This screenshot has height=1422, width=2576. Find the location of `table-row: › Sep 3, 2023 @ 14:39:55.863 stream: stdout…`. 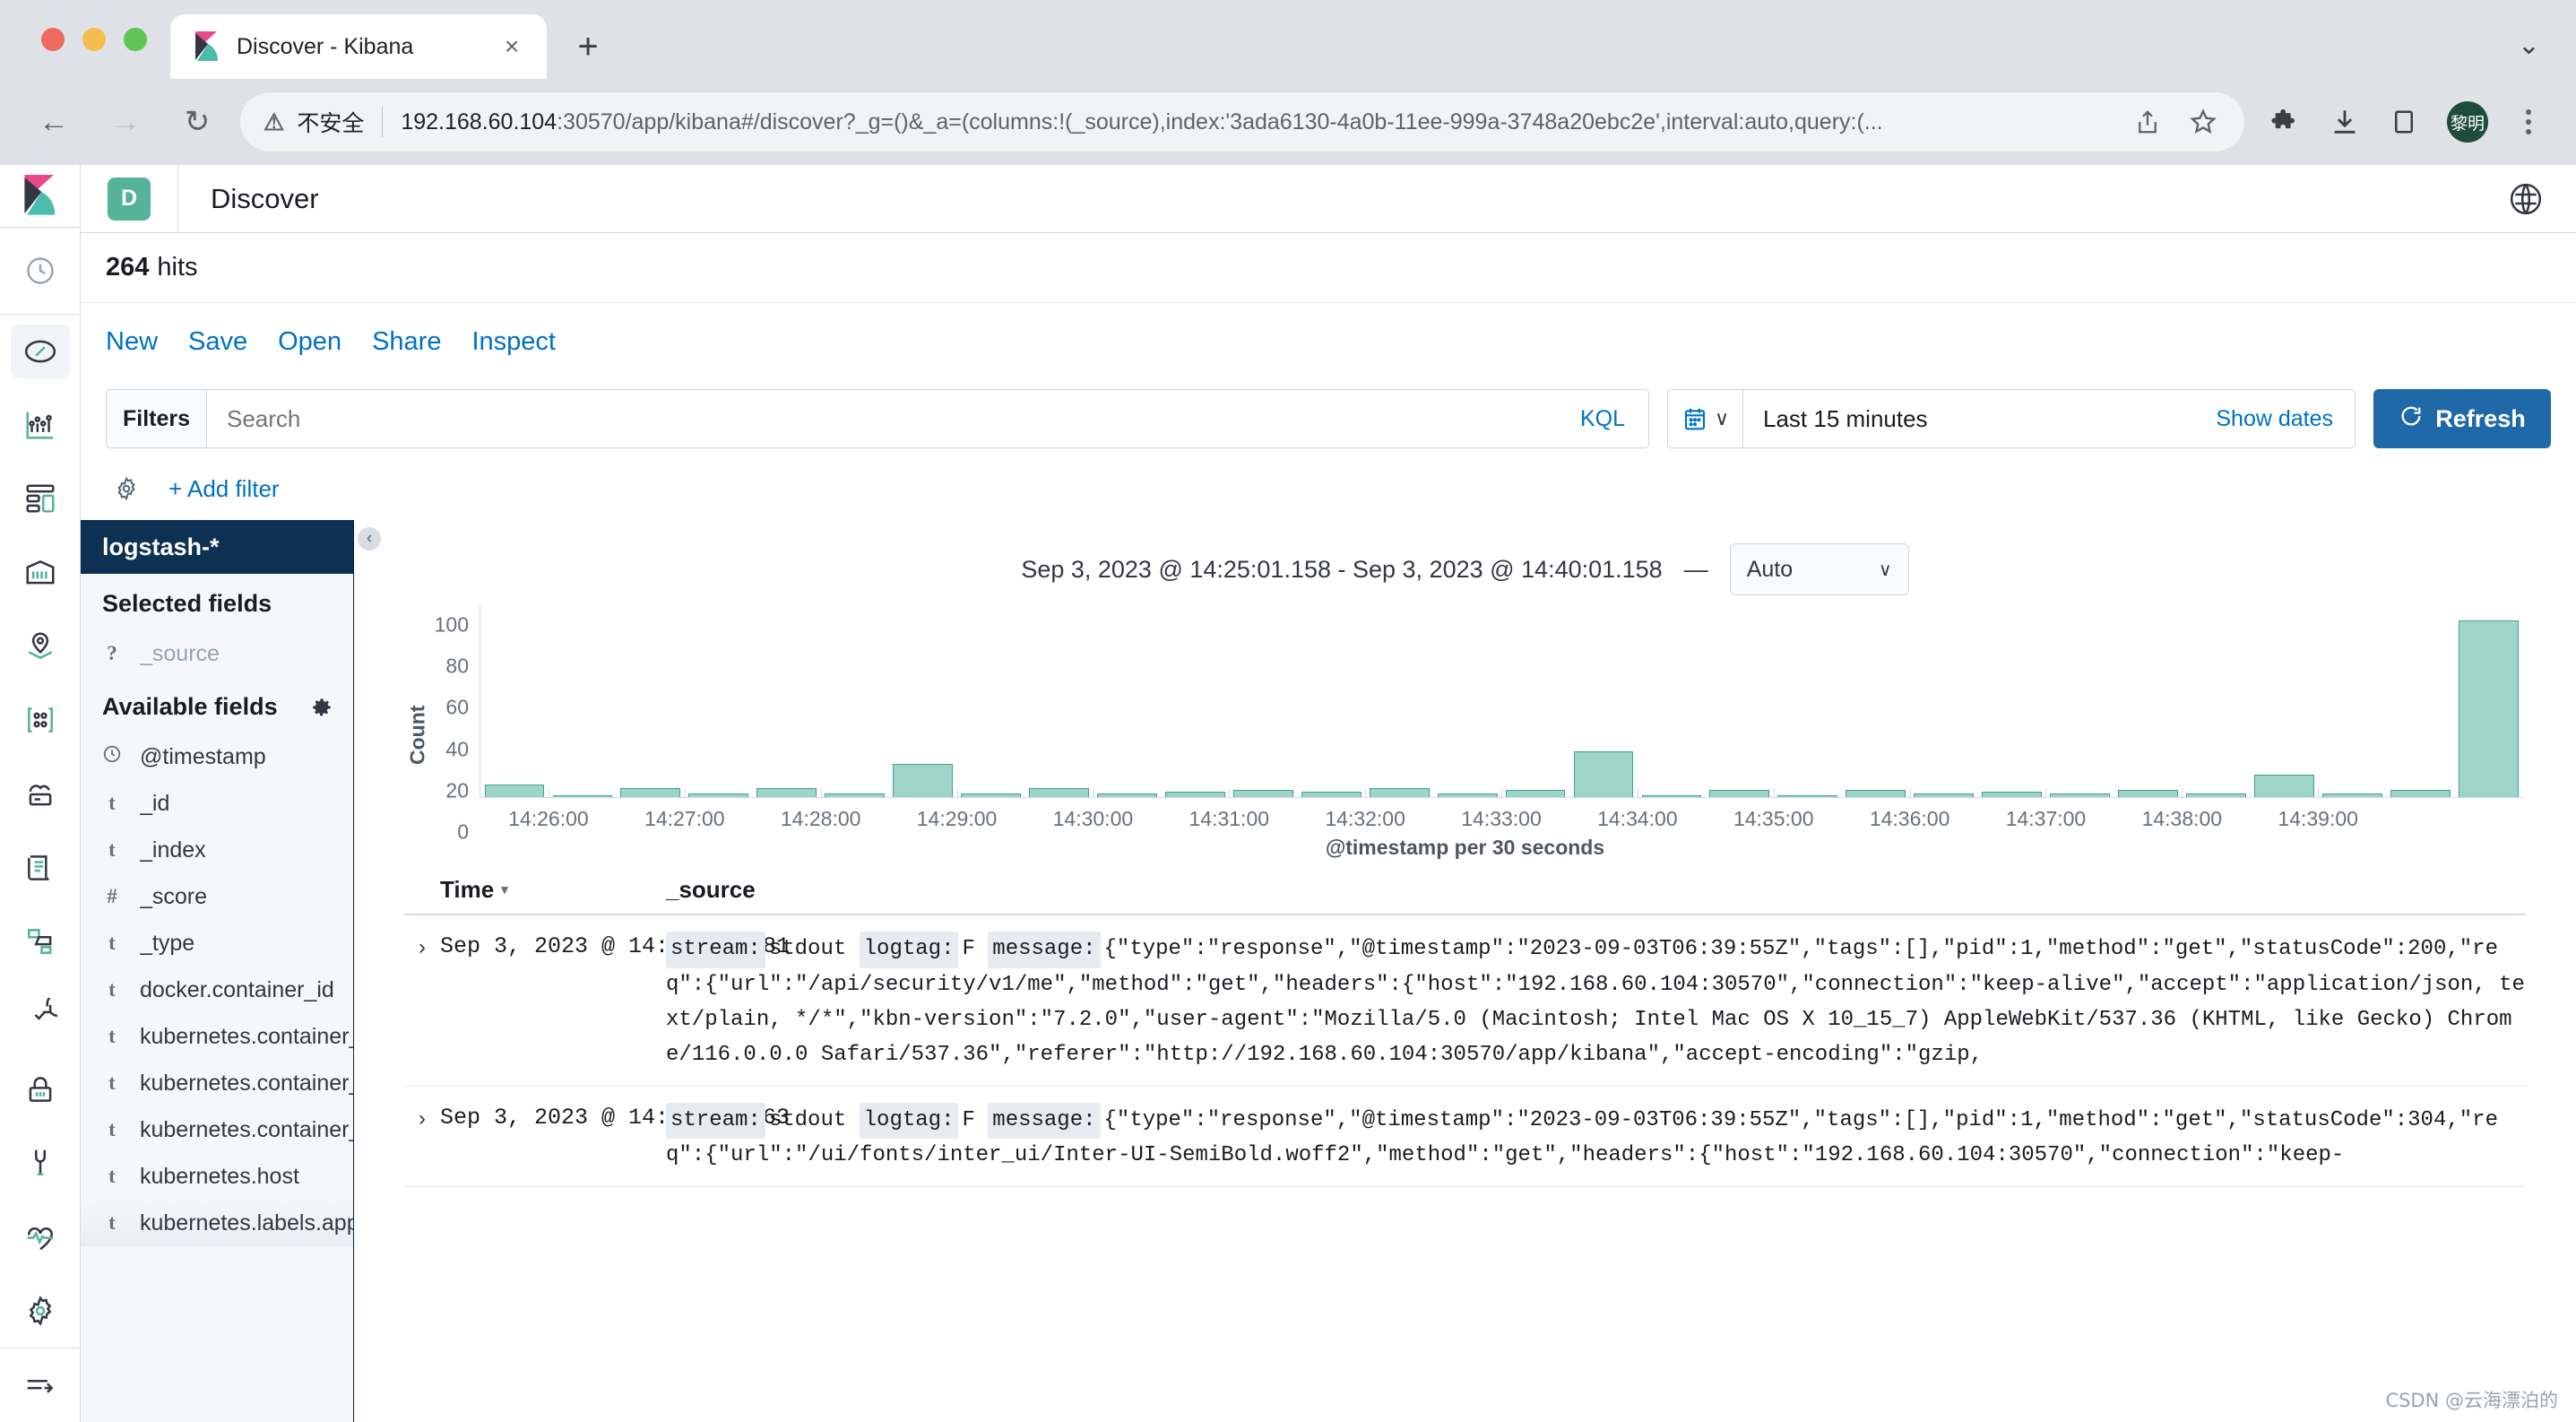

table-row: › Sep 3, 2023 @ 14:39:55.863 stream: stdout… is located at coordinates (1465, 1137).